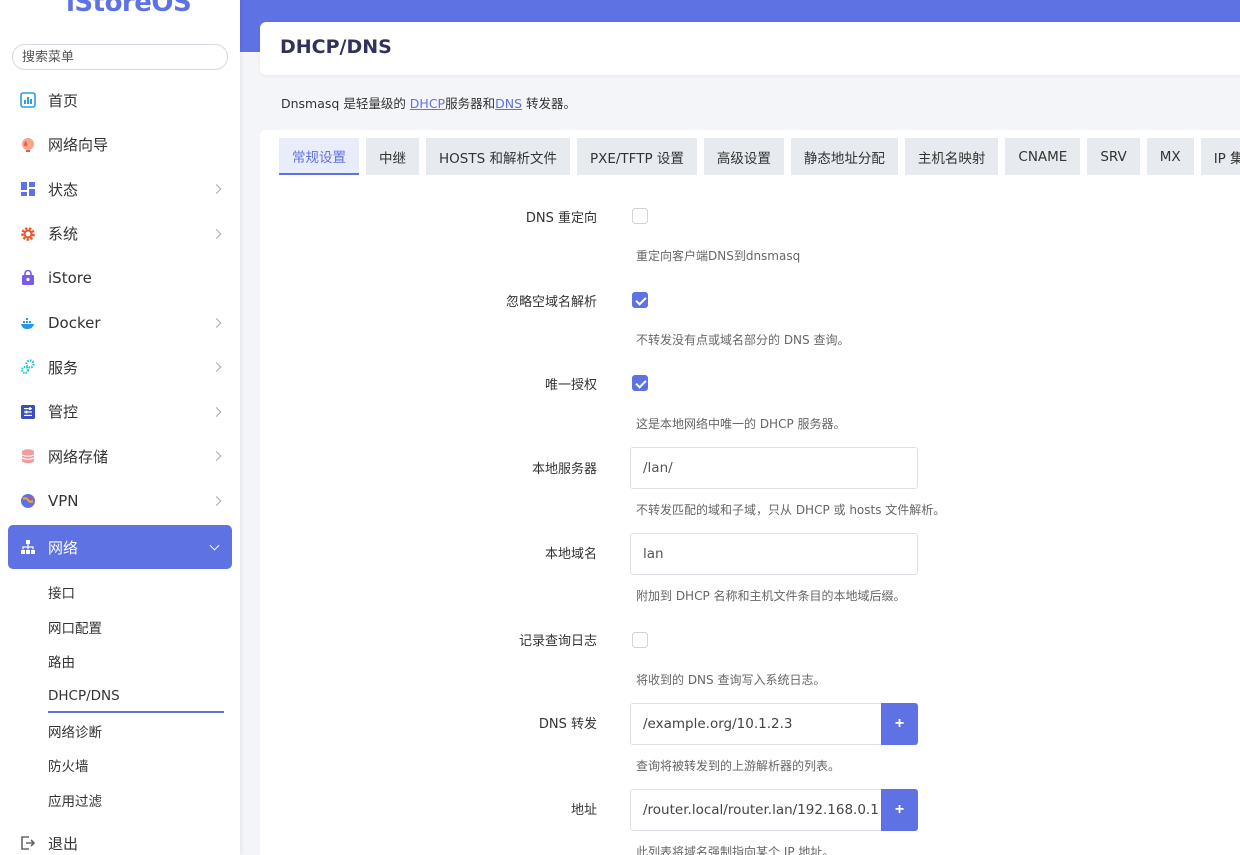  I want to click on dns-forward-input, so click(756, 724).